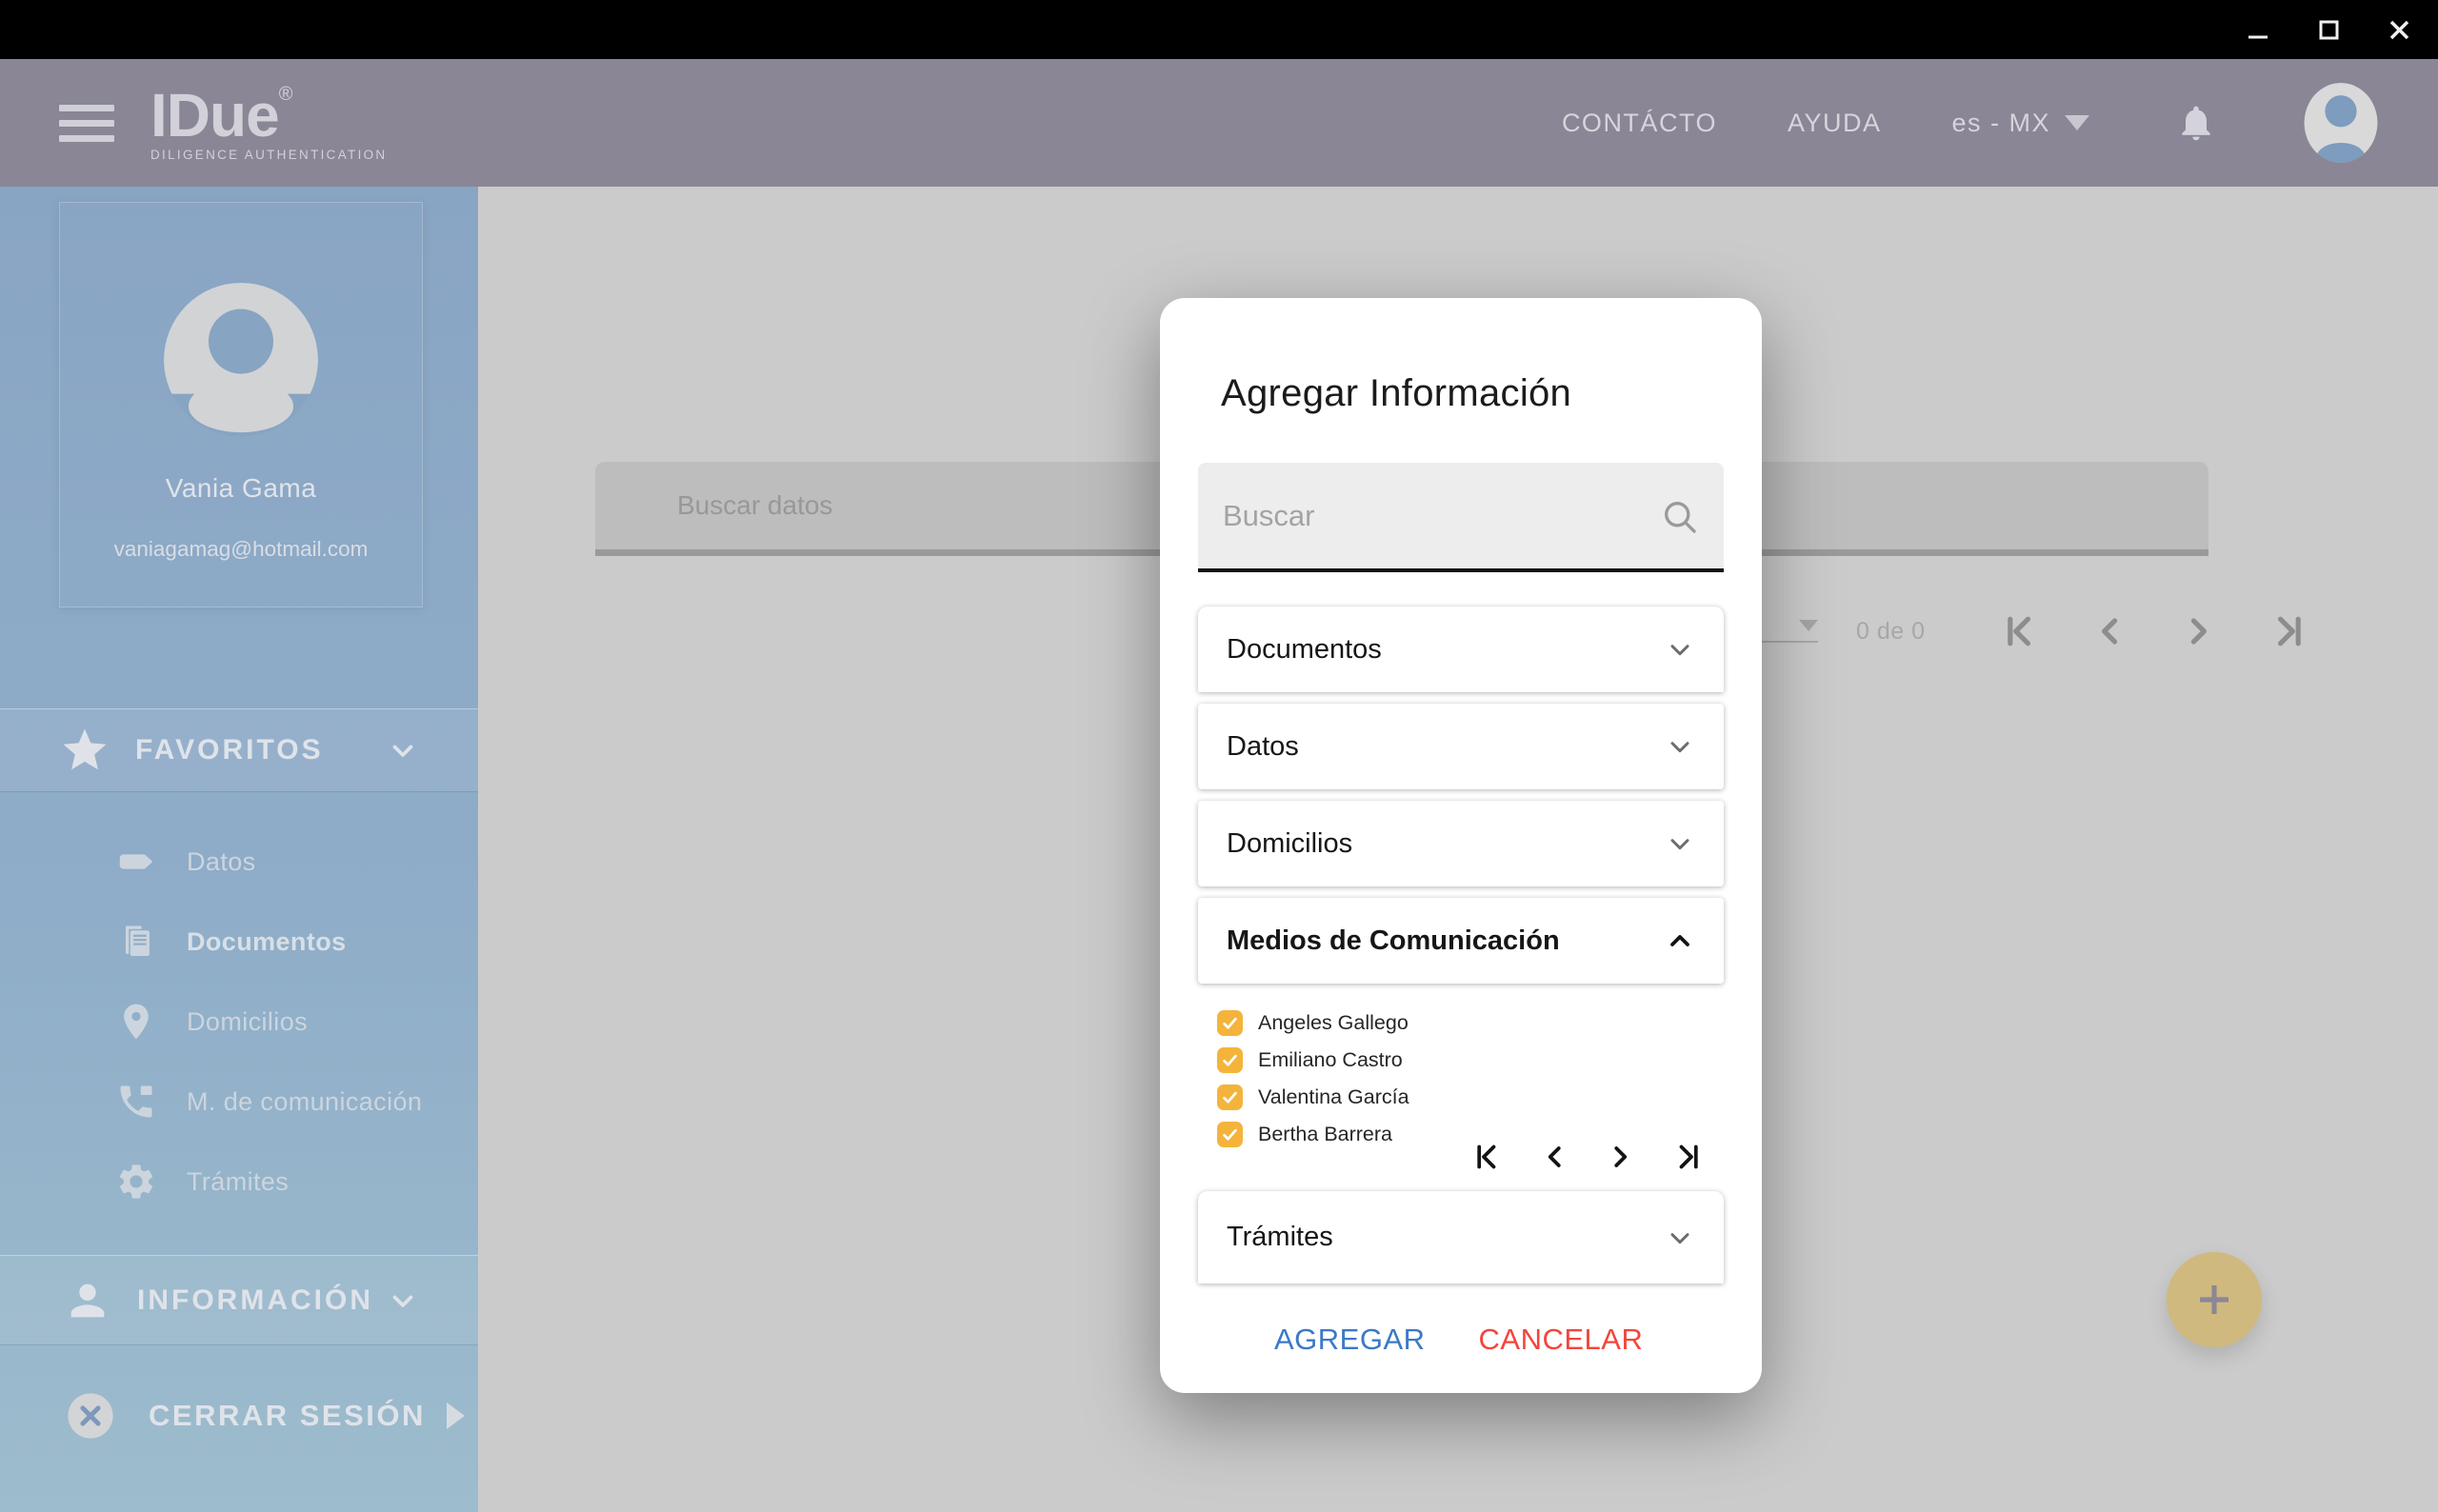 This screenshot has width=2438, height=1512. Describe the element at coordinates (1461, 746) in the screenshot. I see `accordion-datos: Datos` at that location.